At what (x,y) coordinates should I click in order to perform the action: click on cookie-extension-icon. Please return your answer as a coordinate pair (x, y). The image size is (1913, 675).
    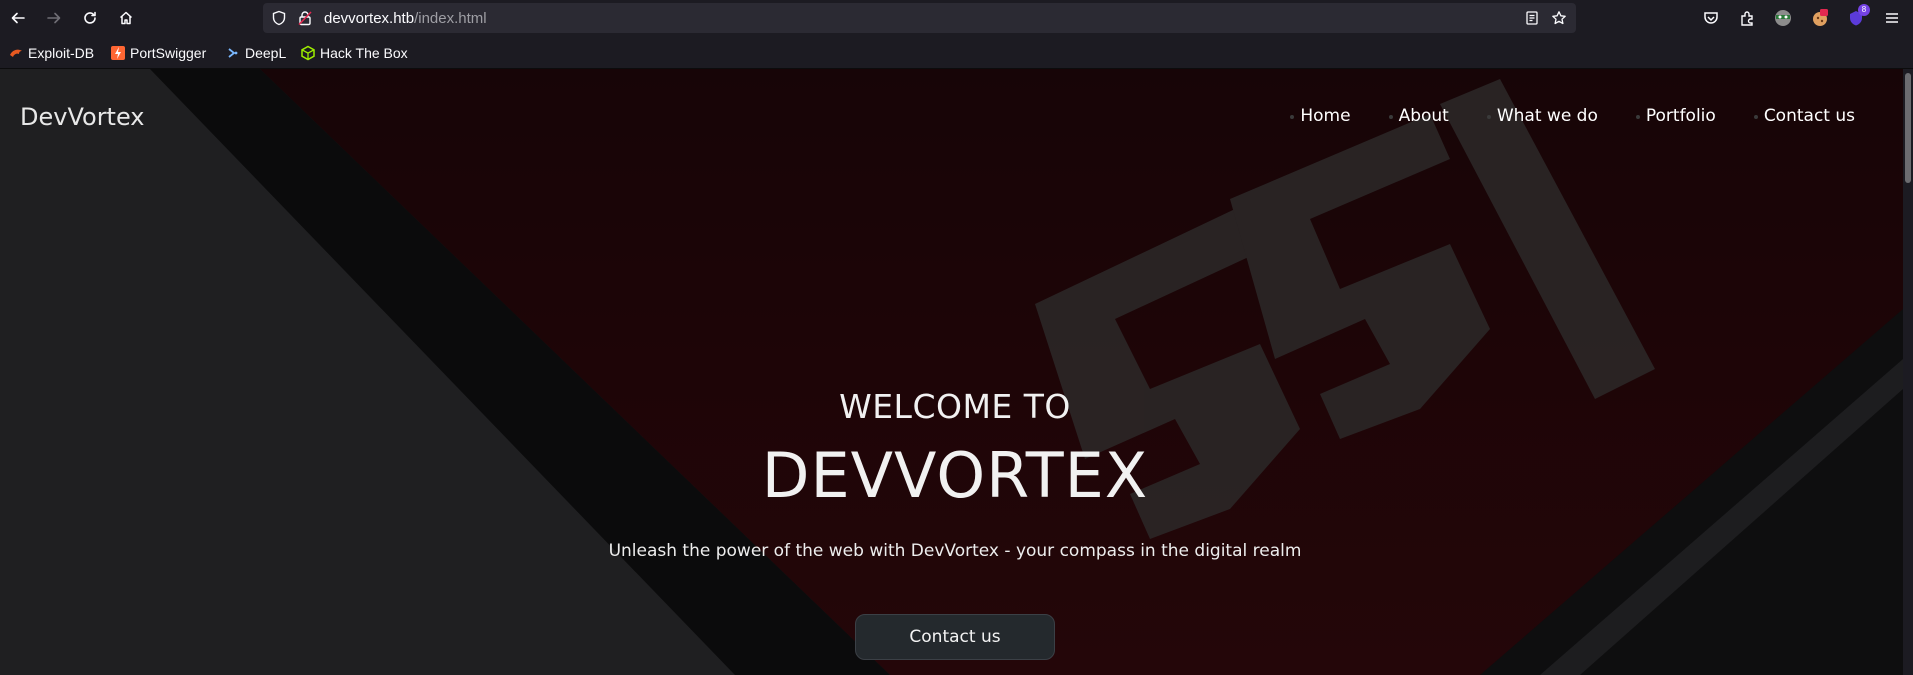
    Looking at the image, I should click on (1820, 17).